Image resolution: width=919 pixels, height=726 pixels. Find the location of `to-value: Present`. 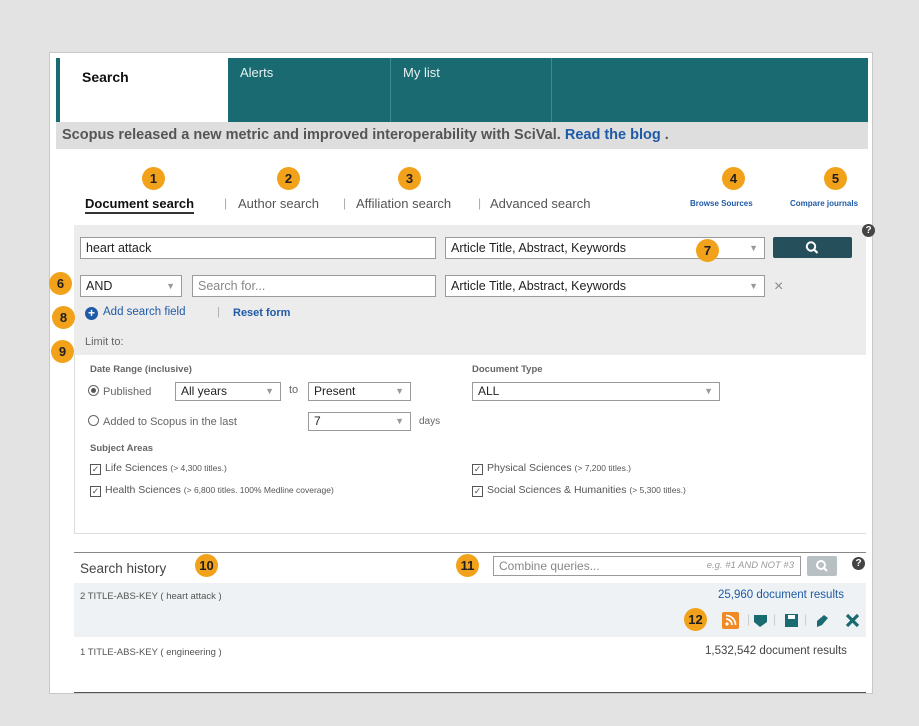

to-value: Present is located at coordinates (335, 391).